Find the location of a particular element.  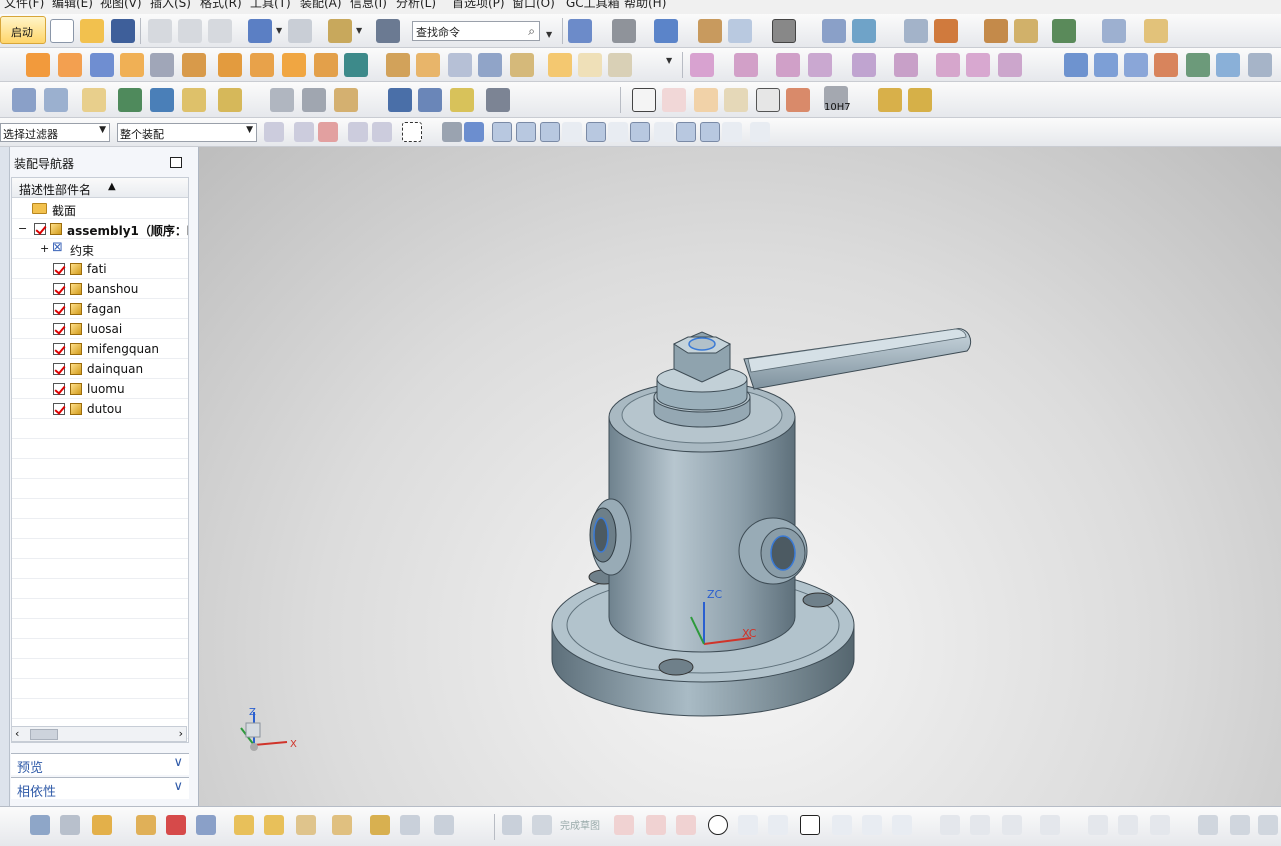

search-icon: ⌕ is located at coordinates (531, 31).